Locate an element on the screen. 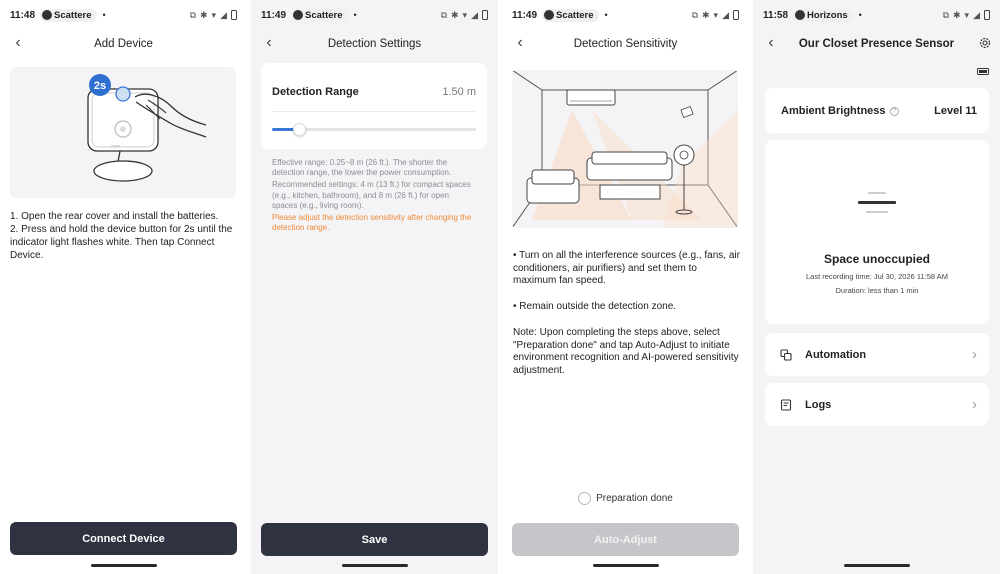 The image size is (1000, 574). outside-zone-step: • Remain outside the detection zone. is located at coordinates (595, 307).